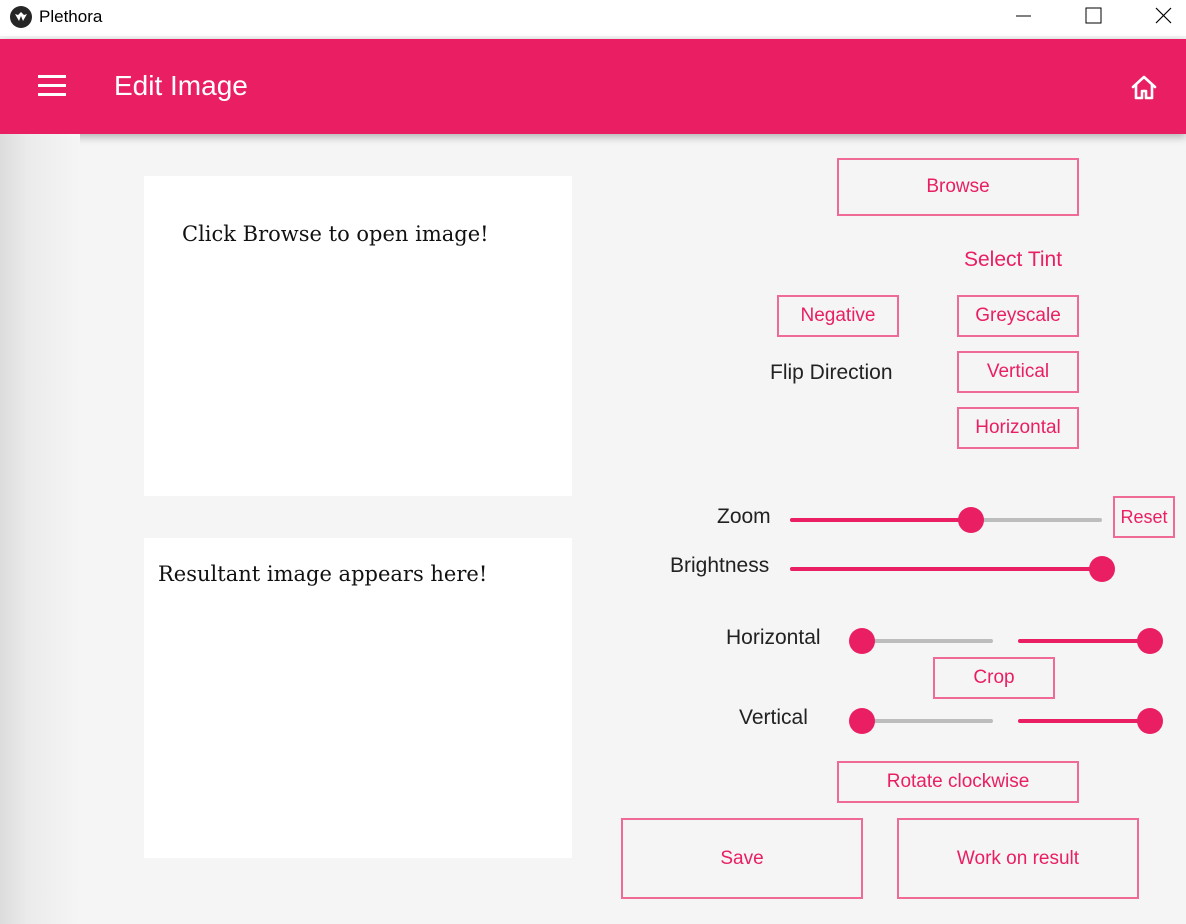  What do you see at coordinates (880, 520) in the screenshot?
I see `zoom-track-fill` at bounding box center [880, 520].